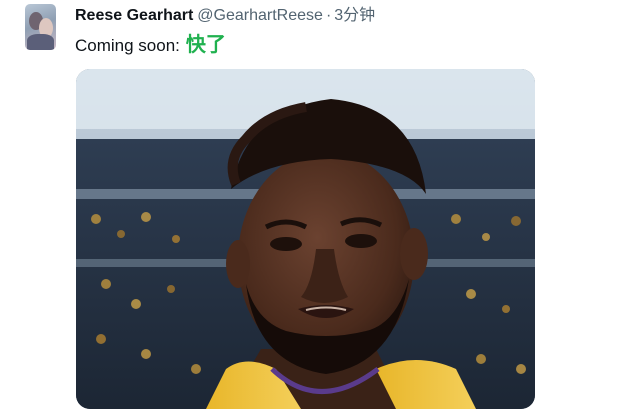  I want to click on tweet-text: Coming soon: 快了, so click(150, 45).